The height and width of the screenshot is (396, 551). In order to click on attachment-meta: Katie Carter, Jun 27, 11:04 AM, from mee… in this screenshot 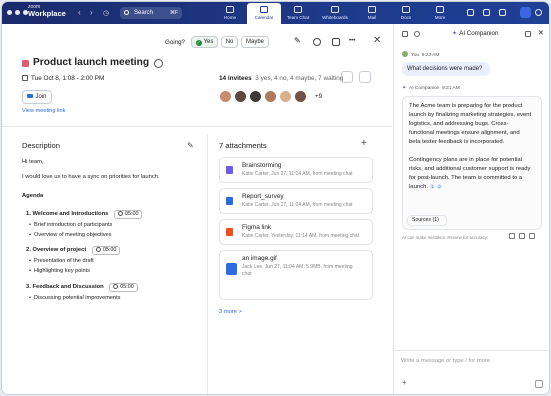, I will do `click(297, 174)`.